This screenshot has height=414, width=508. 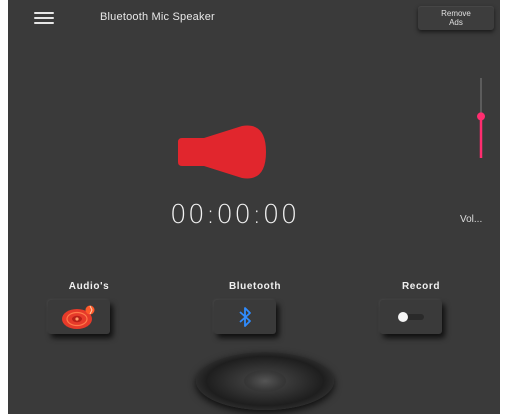 I want to click on bluetooth-button, so click(x=245, y=317).